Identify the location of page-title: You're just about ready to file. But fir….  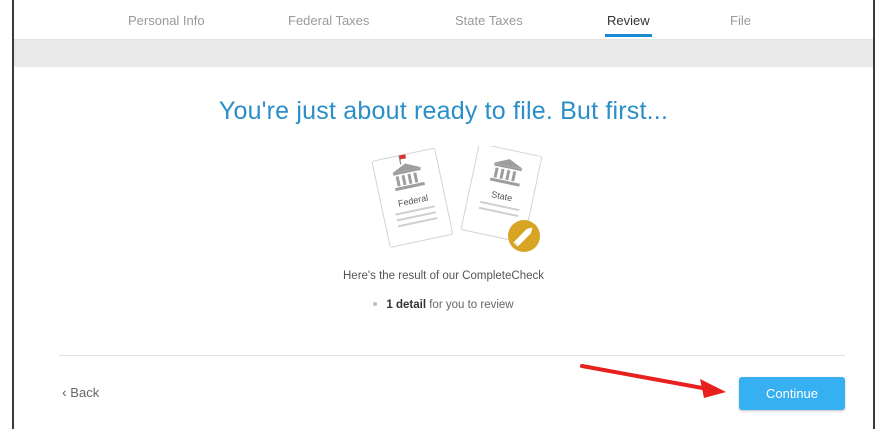
(443, 111).